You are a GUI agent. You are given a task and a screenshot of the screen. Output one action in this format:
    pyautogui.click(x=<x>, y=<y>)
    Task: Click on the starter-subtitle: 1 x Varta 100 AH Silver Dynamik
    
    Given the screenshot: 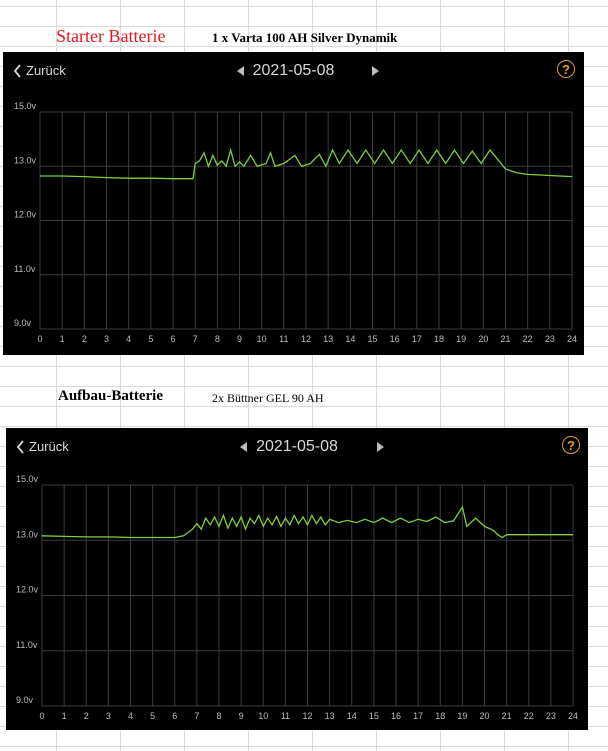 What is the action you would take?
    pyautogui.click(x=305, y=37)
    